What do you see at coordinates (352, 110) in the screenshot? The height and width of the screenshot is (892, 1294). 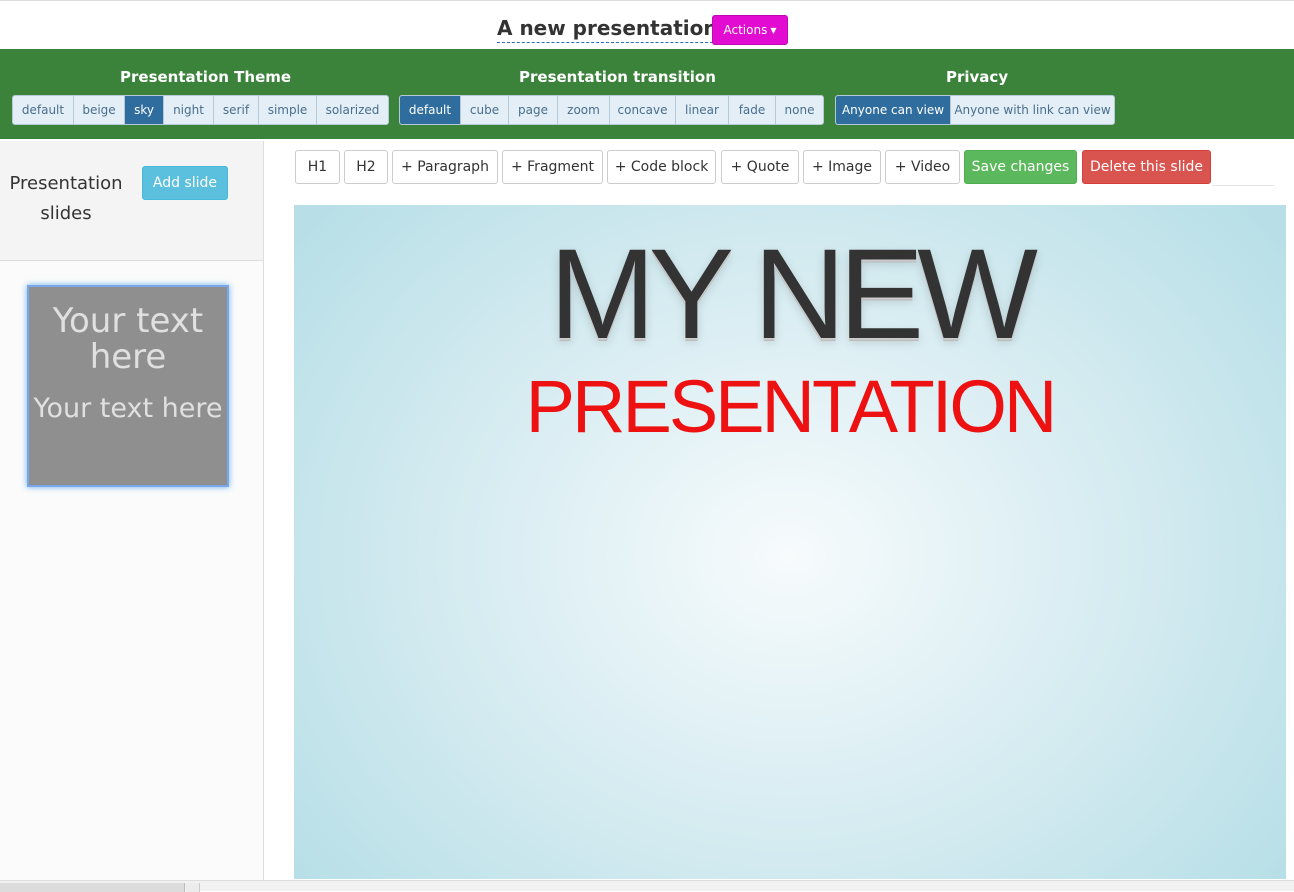 I see `theme-option-solarized: solarized` at bounding box center [352, 110].